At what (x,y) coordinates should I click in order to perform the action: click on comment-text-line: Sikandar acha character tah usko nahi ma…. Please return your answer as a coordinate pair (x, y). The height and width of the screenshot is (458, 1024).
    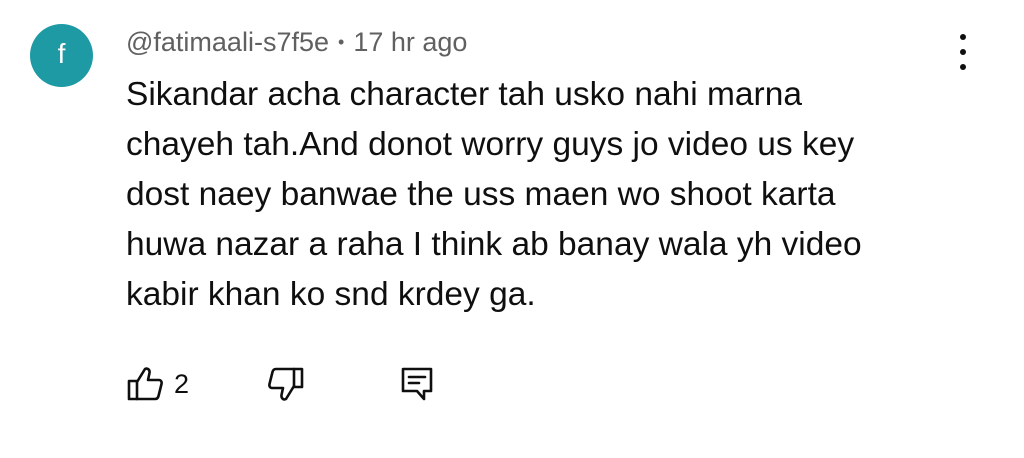
    Looking at the image, I should click on (464, 94).